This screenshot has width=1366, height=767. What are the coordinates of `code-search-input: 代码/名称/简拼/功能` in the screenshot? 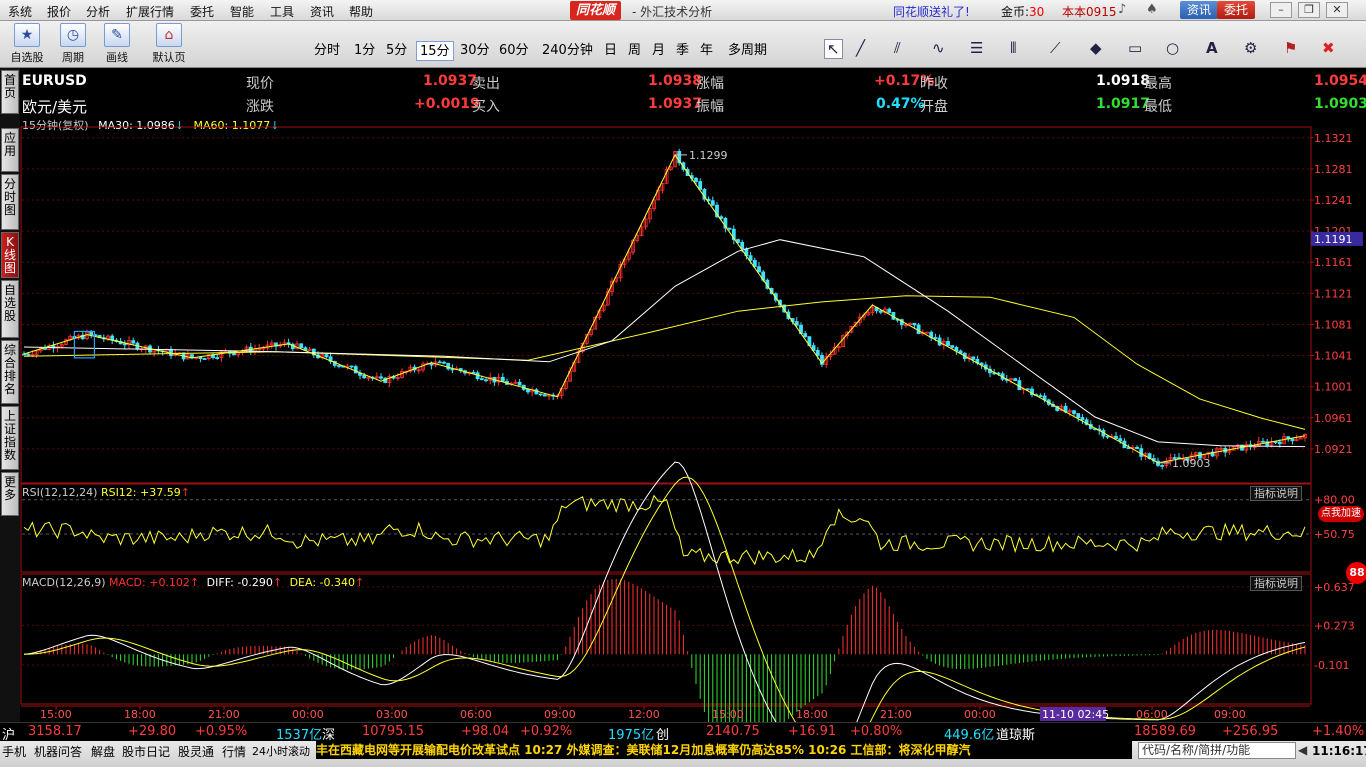 It's located at (1217, 750).